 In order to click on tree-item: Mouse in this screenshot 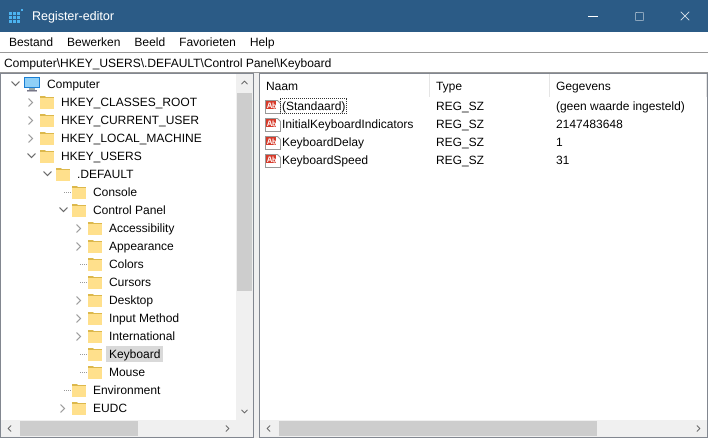, I will do `click(127, 372)`.